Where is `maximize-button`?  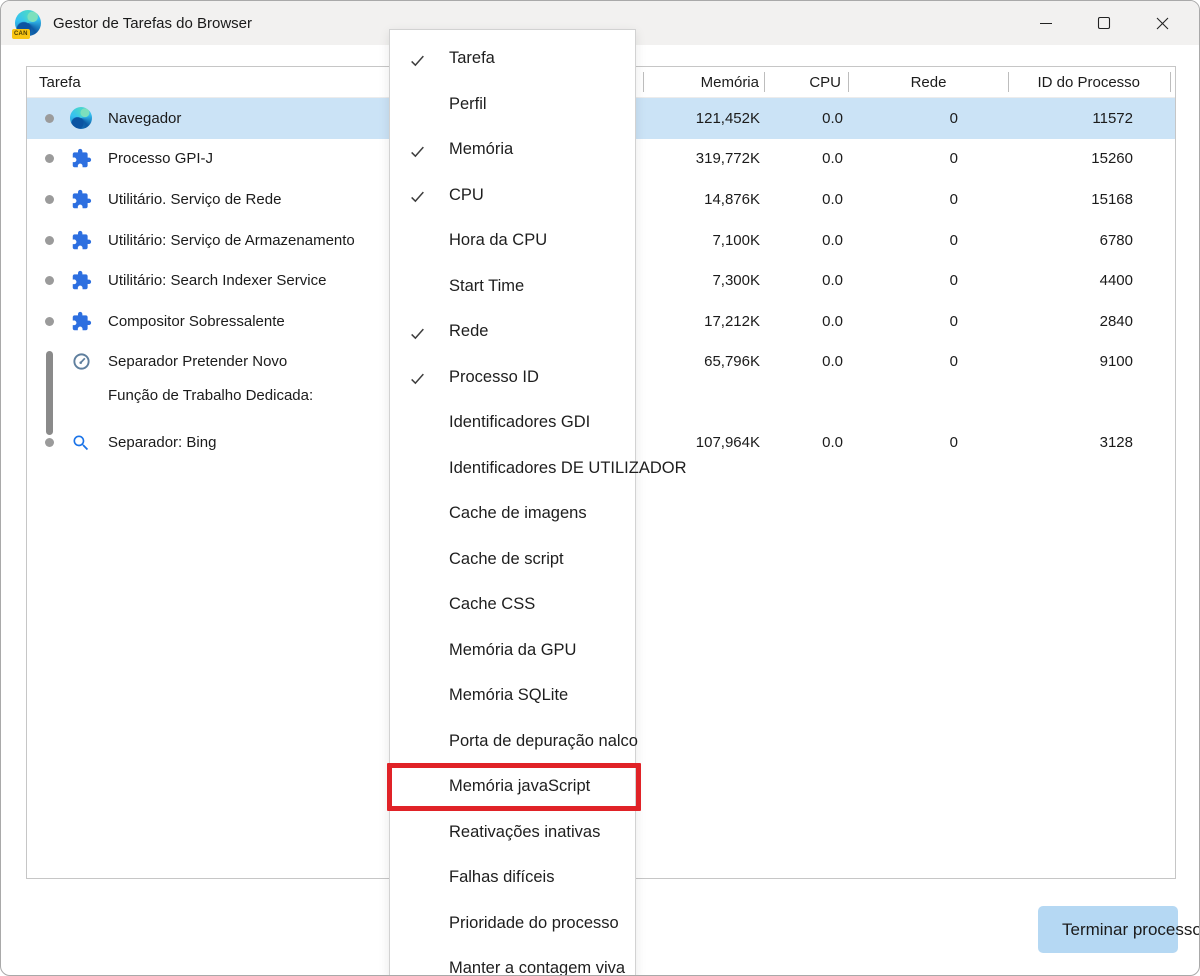 maximize-button is located at coordinates (1104, 23).